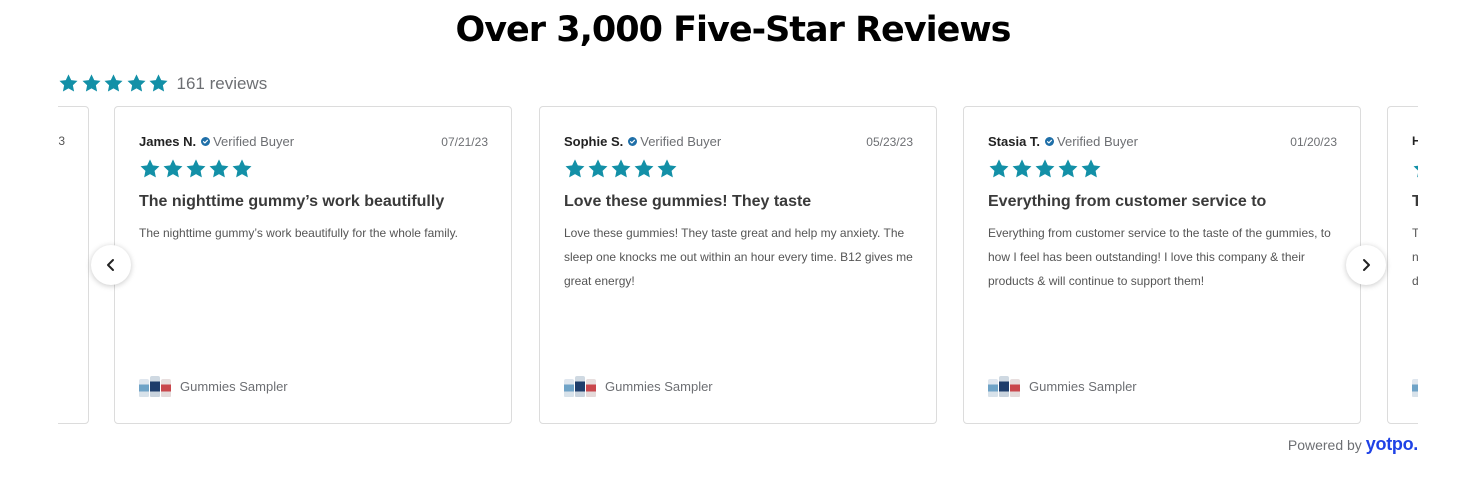 The width and height of the screenshot is (1466, 488). Describe the element at coordinates (222, 84) in the screenshot. I see `review-count: 161 reviews` at that location.